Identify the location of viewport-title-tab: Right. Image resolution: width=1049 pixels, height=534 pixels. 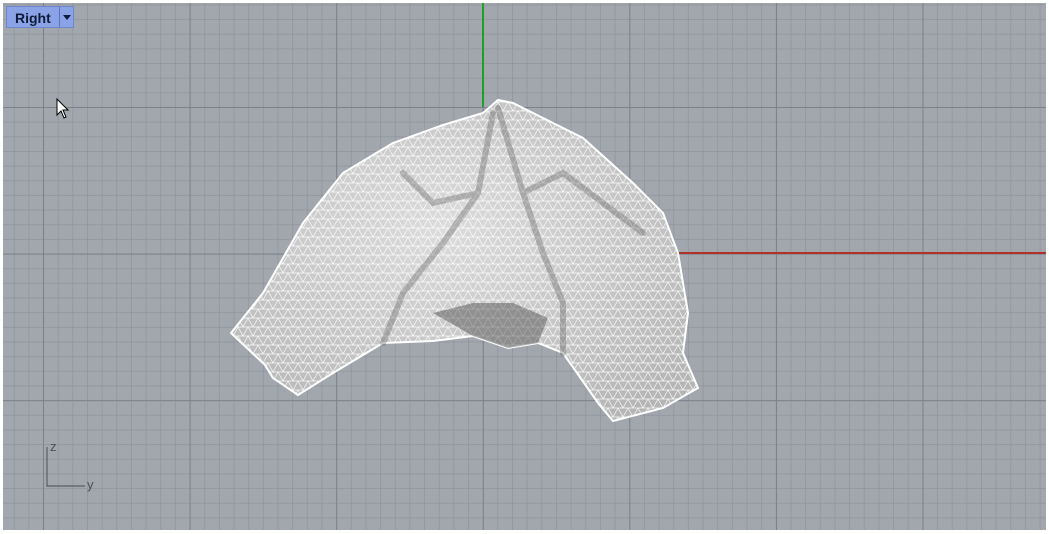
(40, 17).